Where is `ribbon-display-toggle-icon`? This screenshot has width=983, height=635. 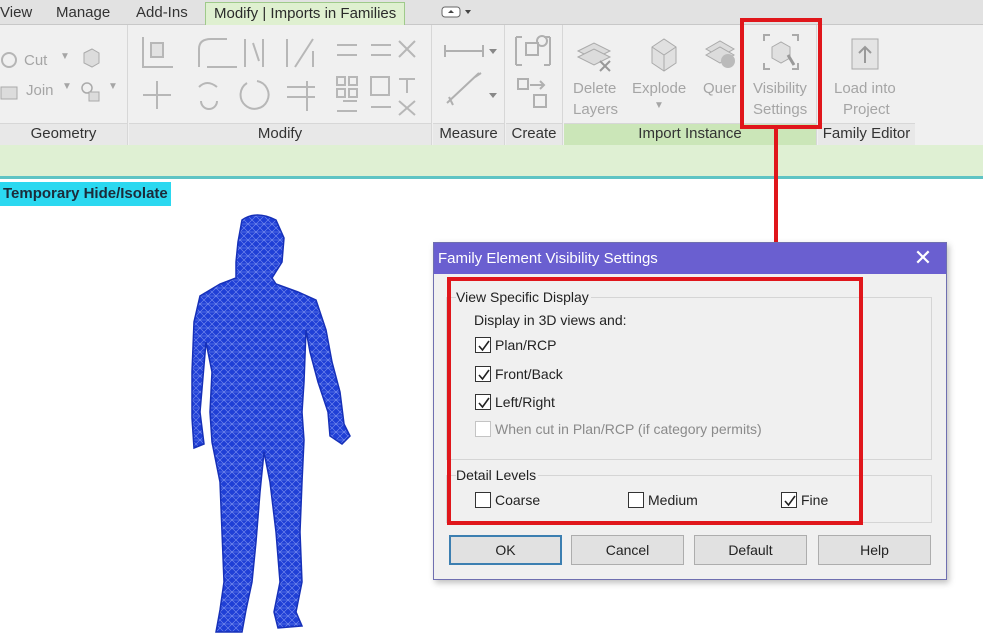
ribbon-display-toggle-icon is located at coordinates (457, 12).